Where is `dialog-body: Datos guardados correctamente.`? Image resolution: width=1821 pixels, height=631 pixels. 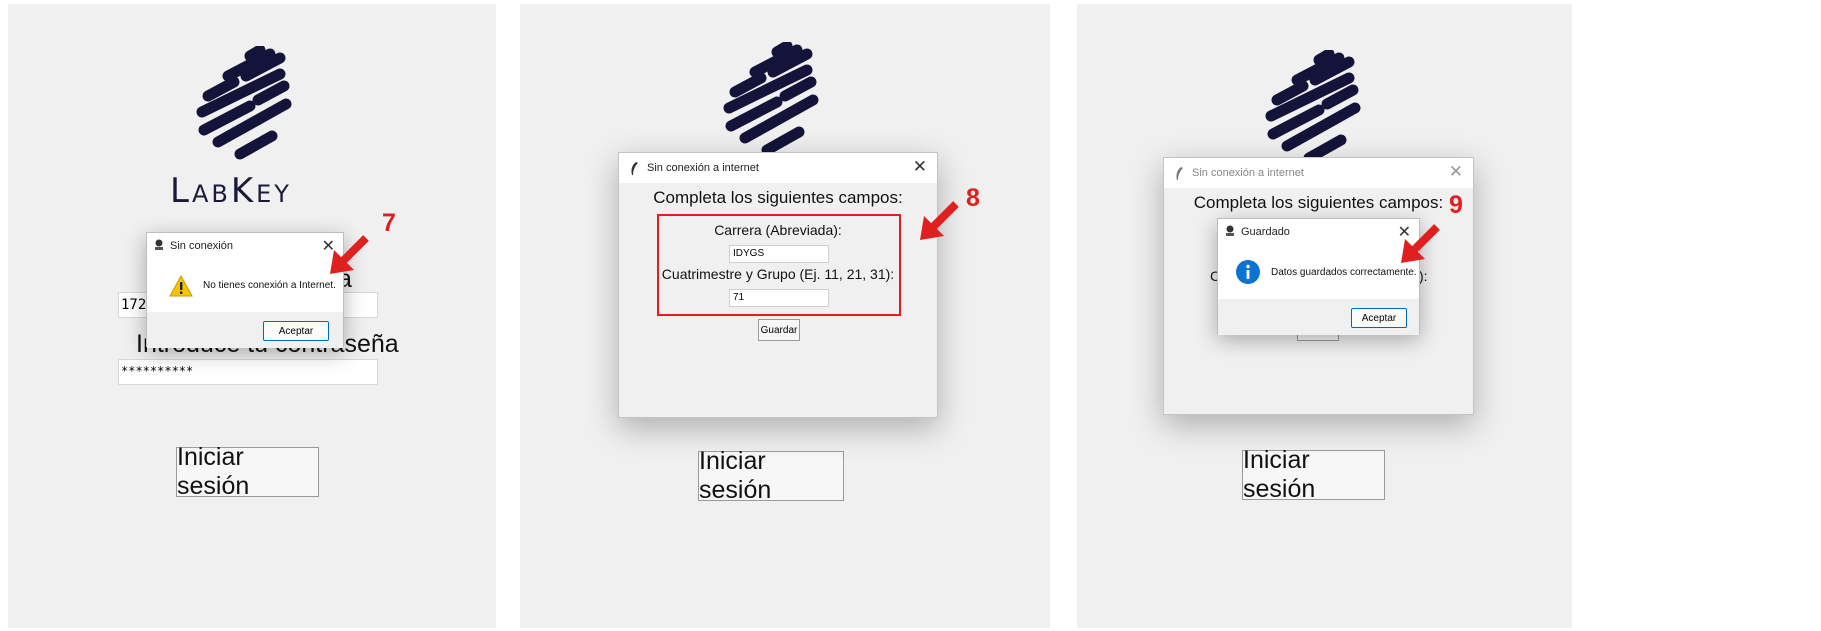
dialog-body: Datos guardados correctamente. is located at coordinates (1318, 272).